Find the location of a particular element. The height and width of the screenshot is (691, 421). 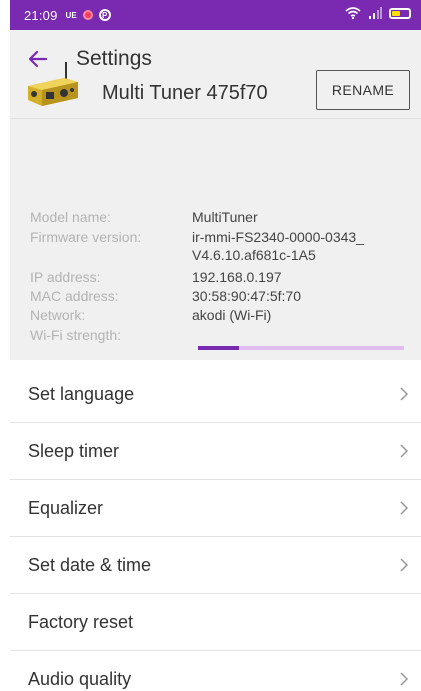

menu-item-equalizer: Equalizer is located at coordinates (215, 508).